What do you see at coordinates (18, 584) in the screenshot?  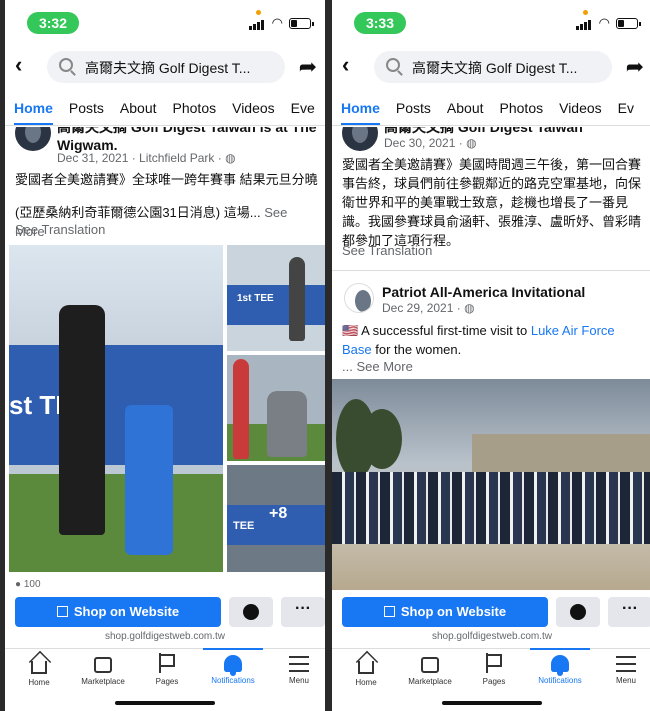 I see `like-icon: ●` at bounding box center [18, 584].